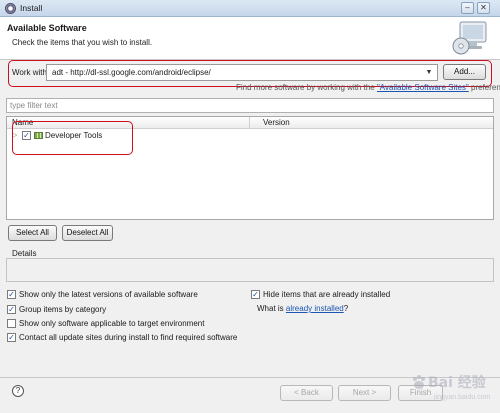 This screenshot has width=500, height=413. What do you see at coordinates (270, 308) in the screenshot?
I see `what-is-prefix: What is` at bounding box center [270, 308].